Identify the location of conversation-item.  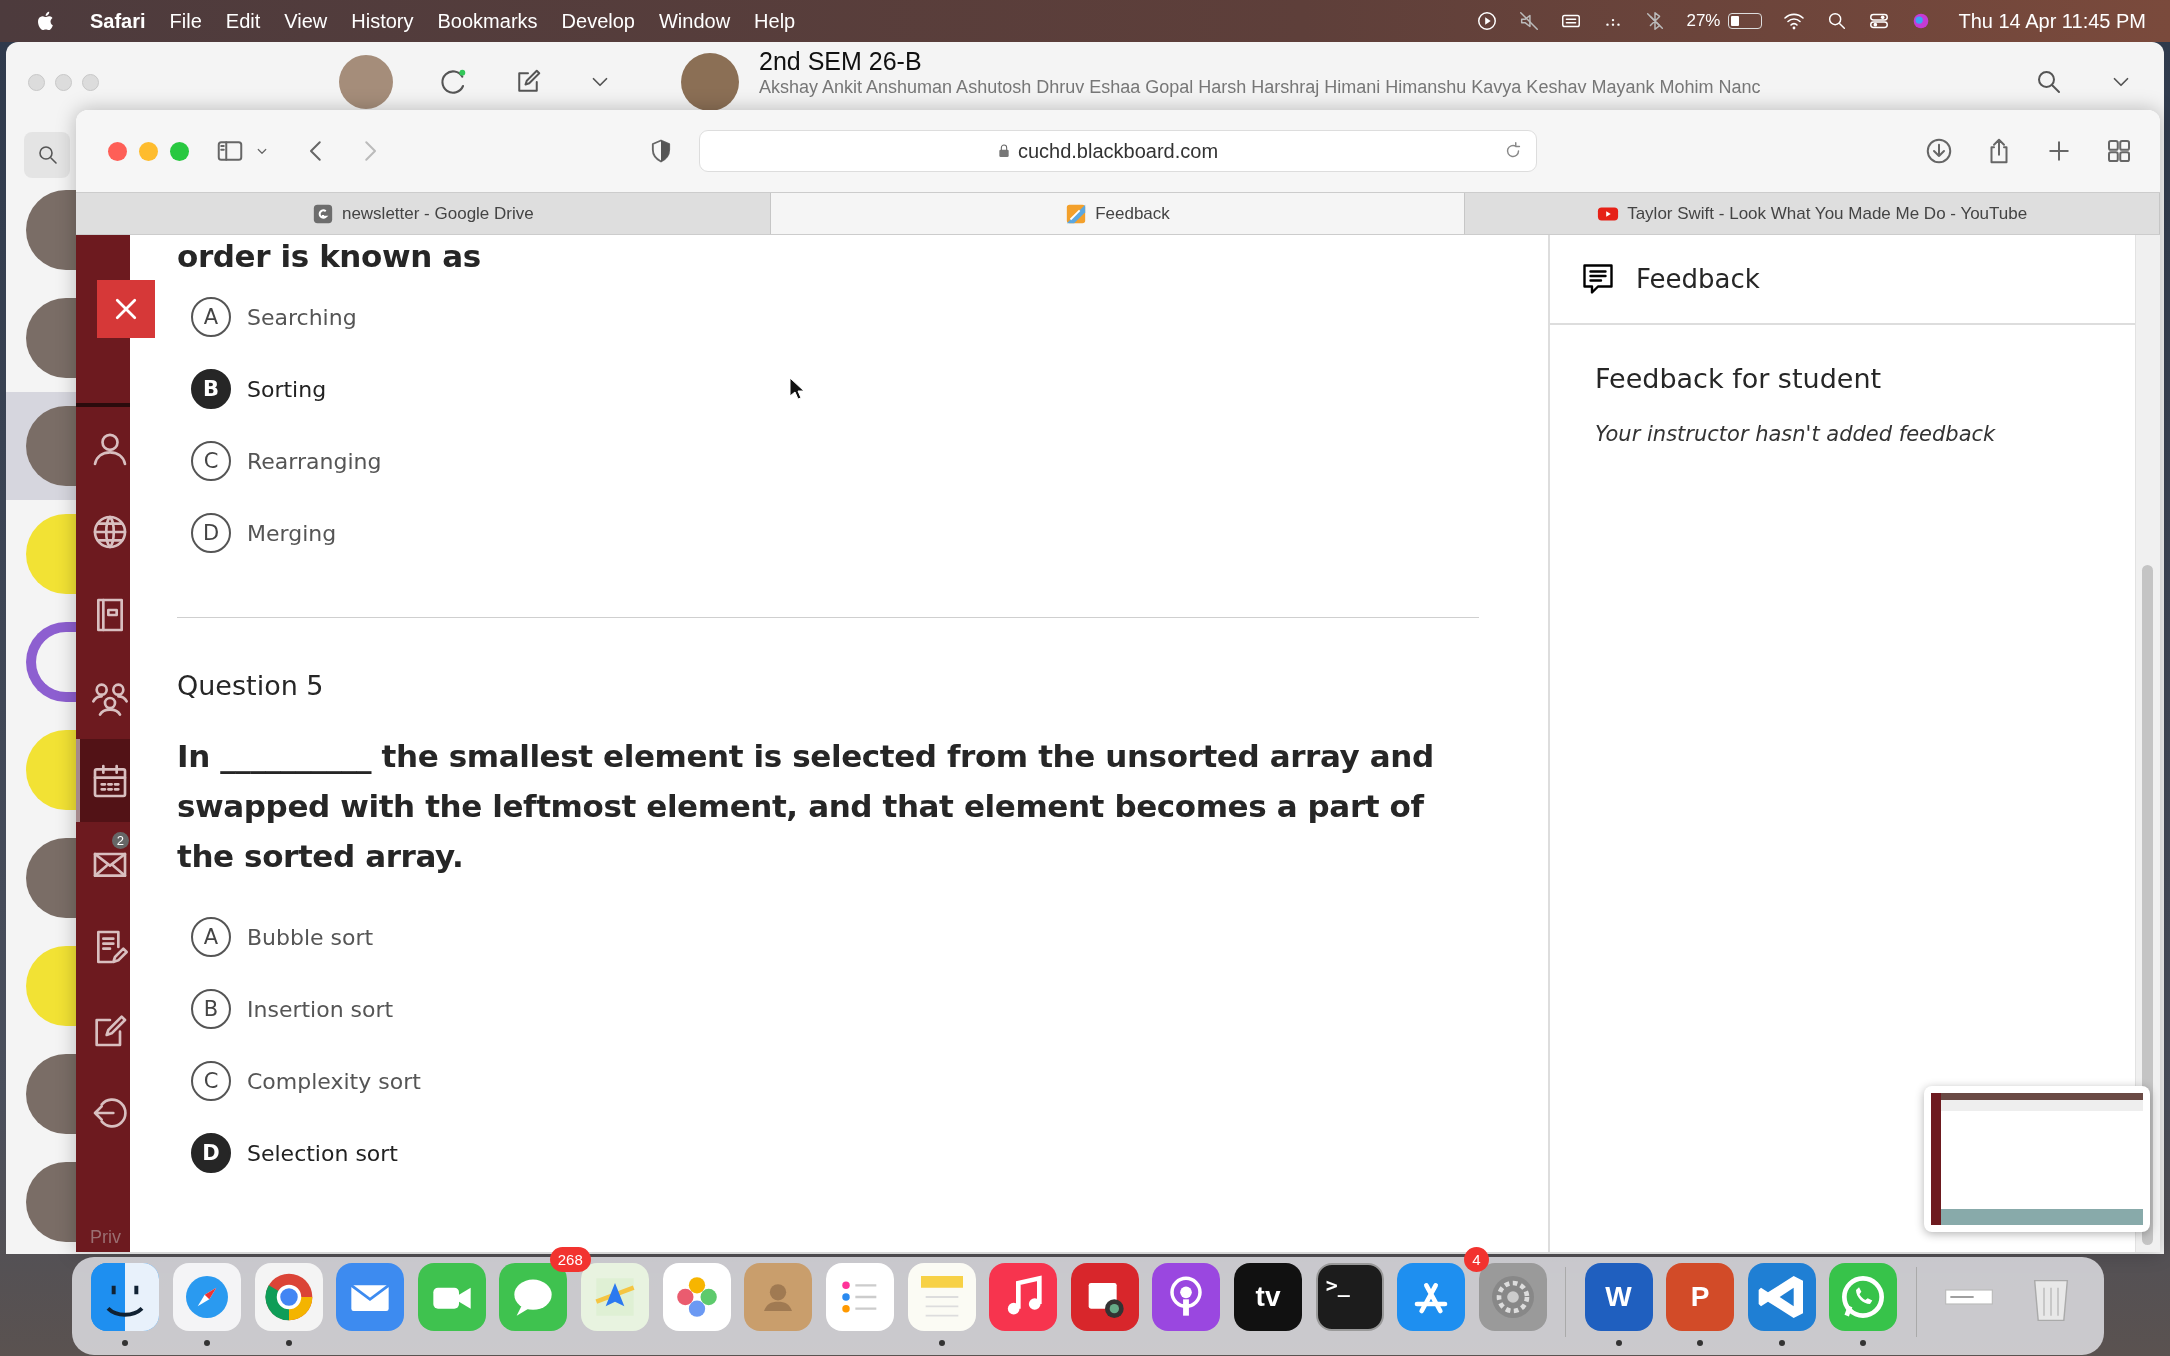
(41, 446).